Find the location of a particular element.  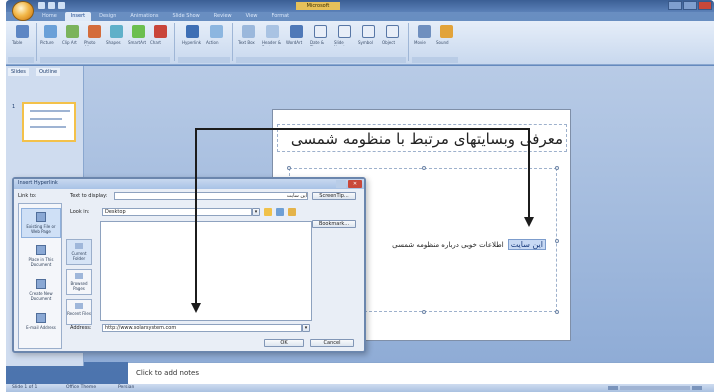

file-list is located at coordinates (206, 271).